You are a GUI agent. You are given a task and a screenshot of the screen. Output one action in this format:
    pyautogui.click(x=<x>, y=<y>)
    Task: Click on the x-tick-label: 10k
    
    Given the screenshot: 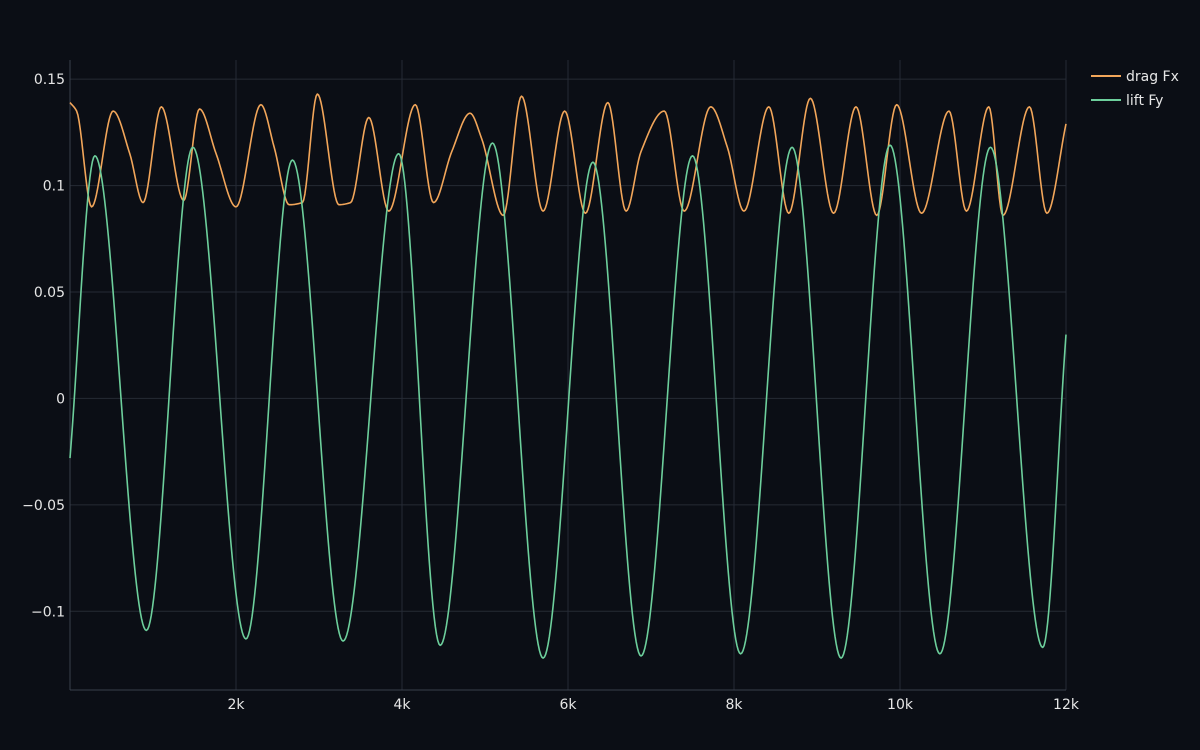 What is the action you would take?
    pyautogui.click(x=900, y=705)
    